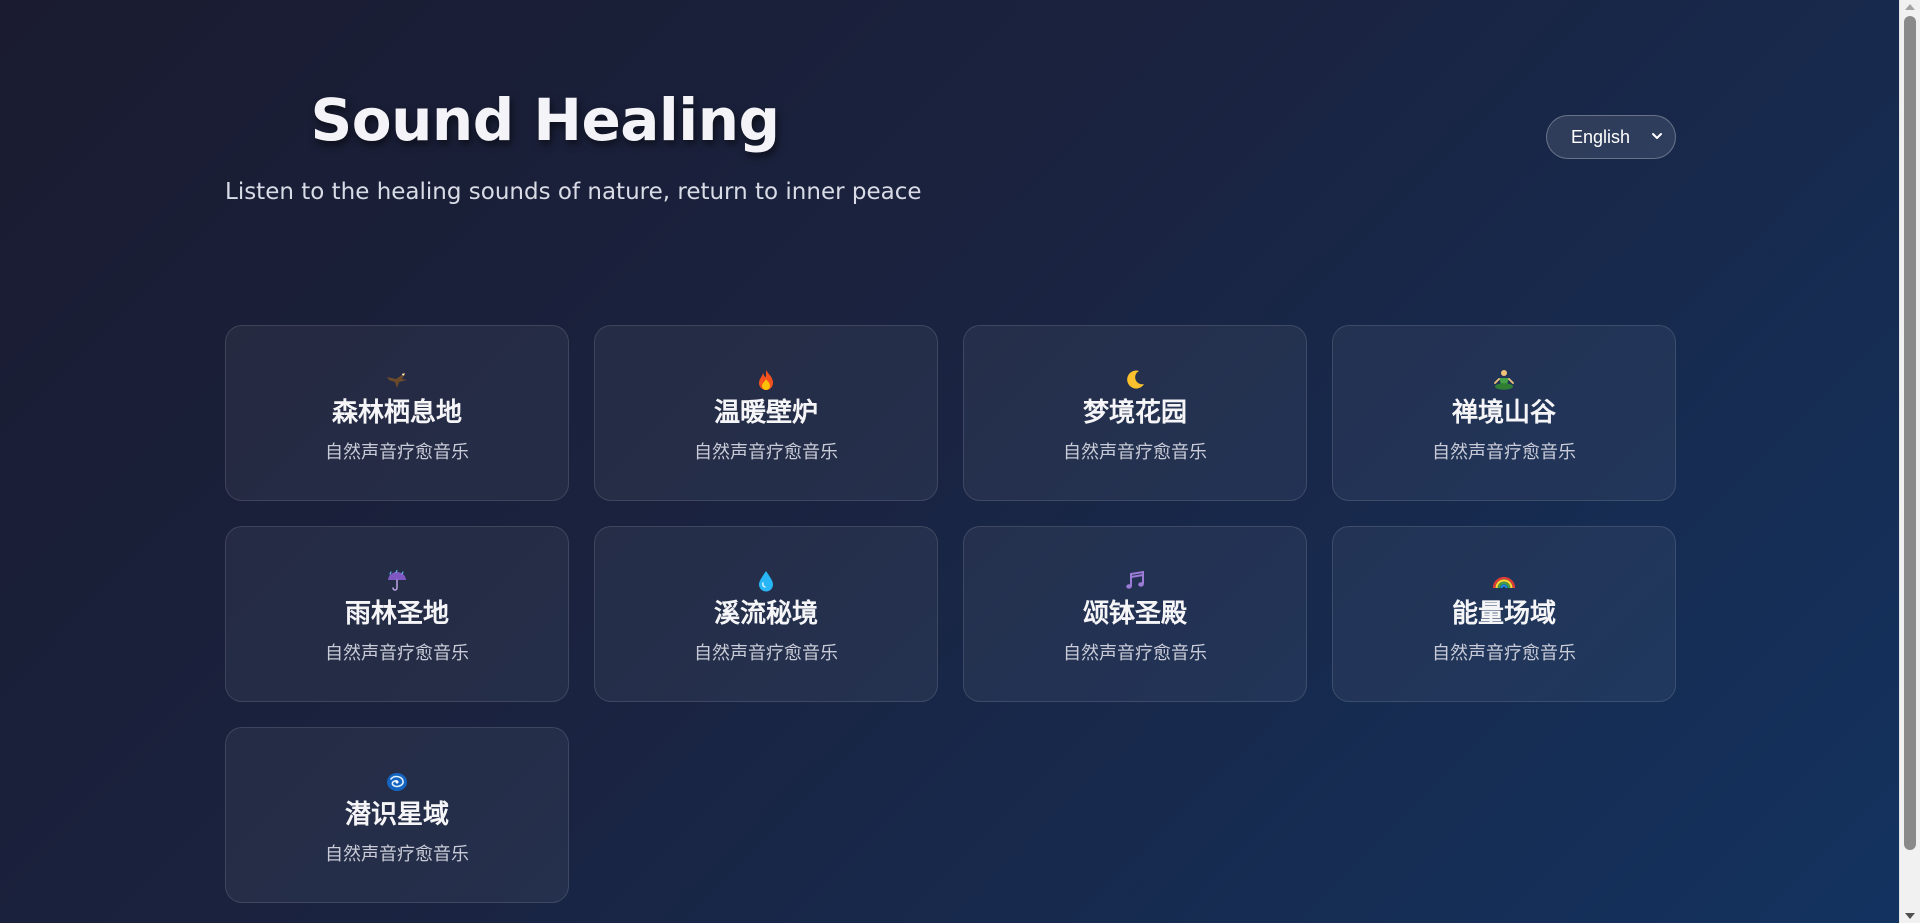  I want to click on card-title: 森林栖息地, so click(396, 413).